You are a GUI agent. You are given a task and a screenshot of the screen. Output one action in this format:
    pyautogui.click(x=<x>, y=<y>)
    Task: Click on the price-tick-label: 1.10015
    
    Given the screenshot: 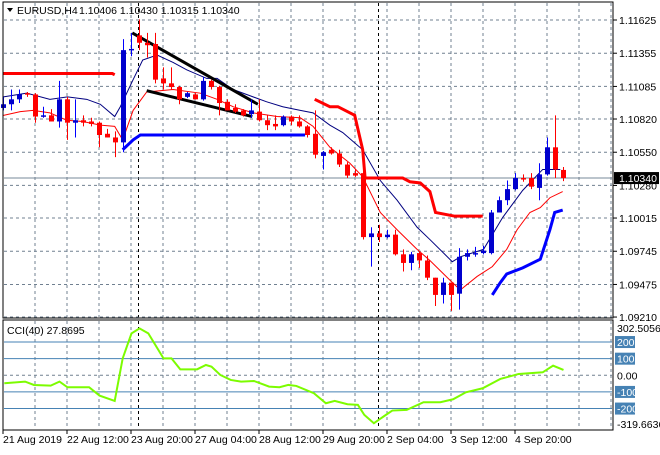 What is the action you would take?
    pyautogui.click(x=638, y=219)
    